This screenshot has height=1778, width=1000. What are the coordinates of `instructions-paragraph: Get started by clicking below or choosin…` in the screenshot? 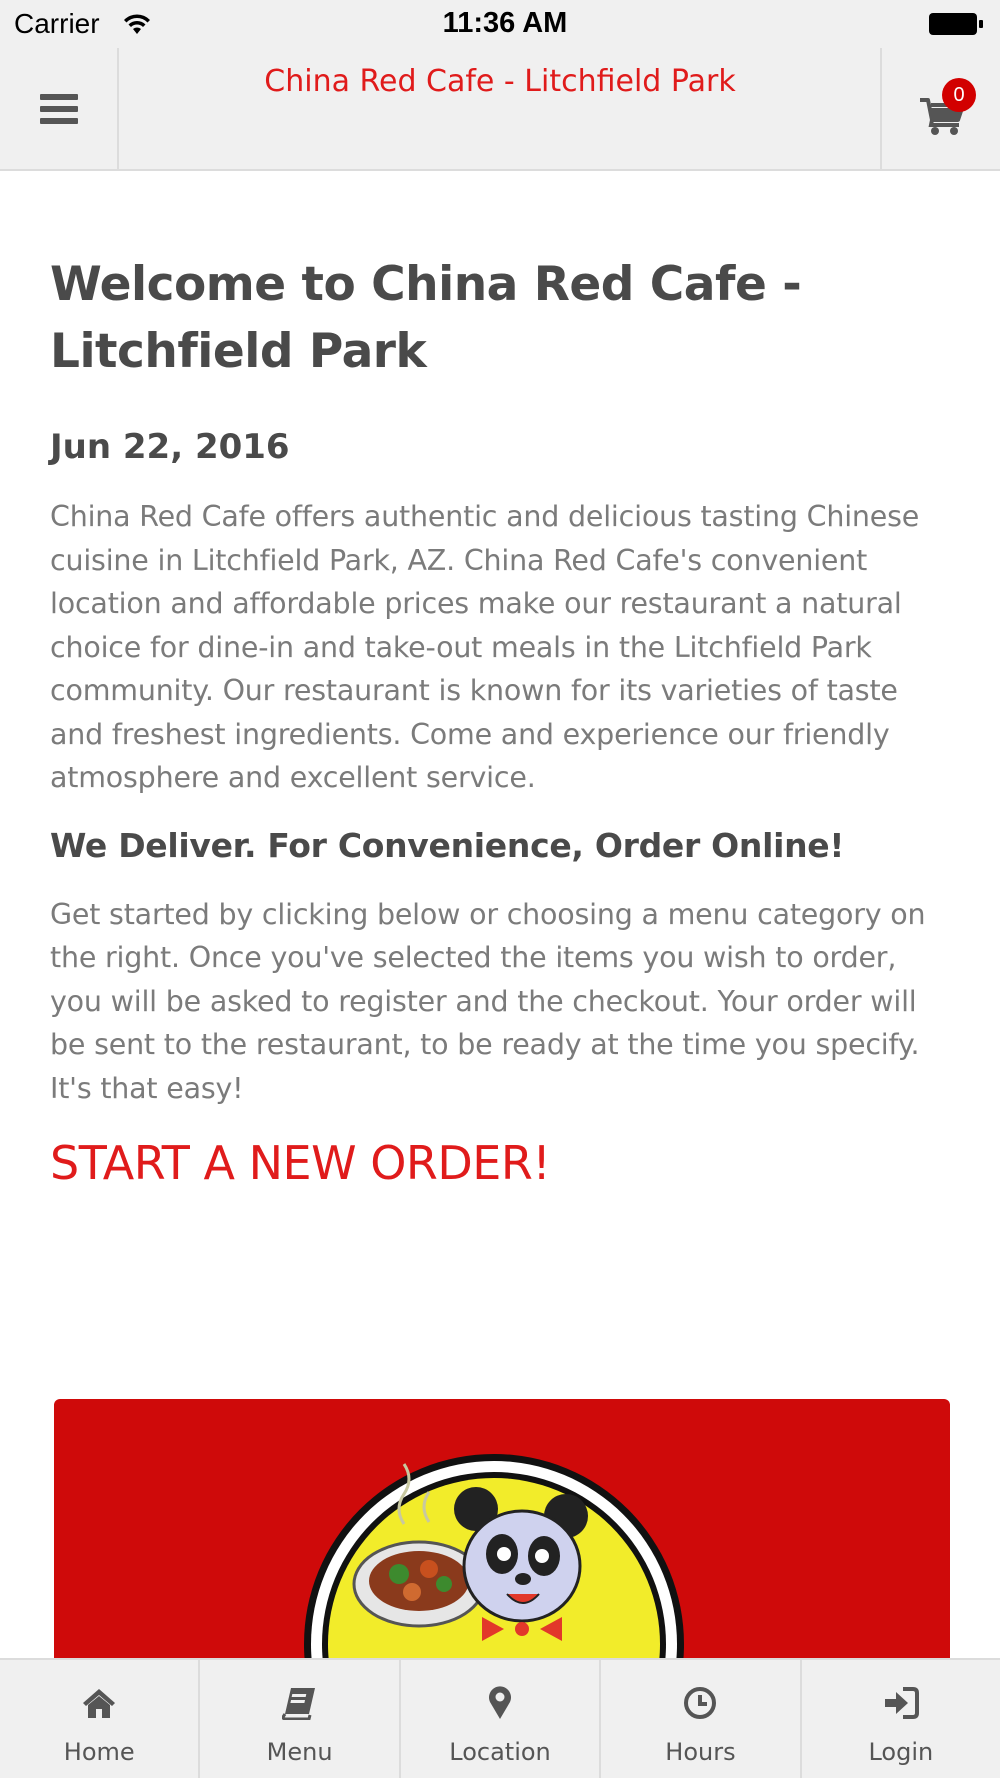 It's located at (488, 1001).